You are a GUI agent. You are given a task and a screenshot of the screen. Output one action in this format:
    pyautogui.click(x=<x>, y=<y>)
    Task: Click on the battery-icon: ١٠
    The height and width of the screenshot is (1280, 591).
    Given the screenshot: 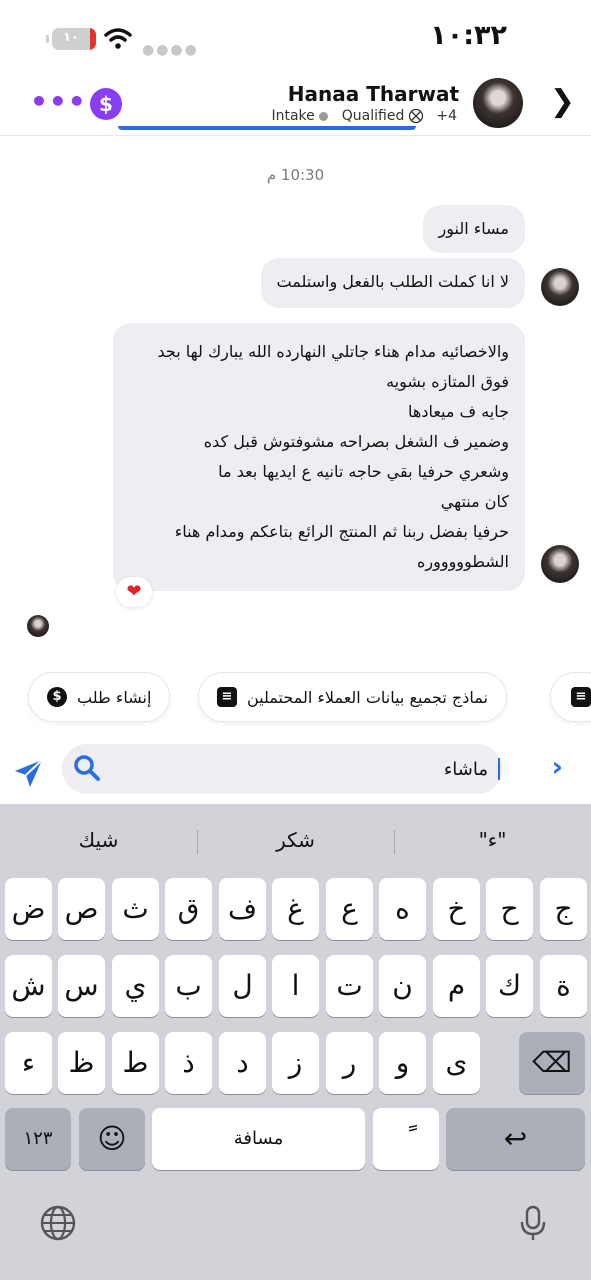 What is the action you would take?
    pyautogui.click(x=74, y=39)
    